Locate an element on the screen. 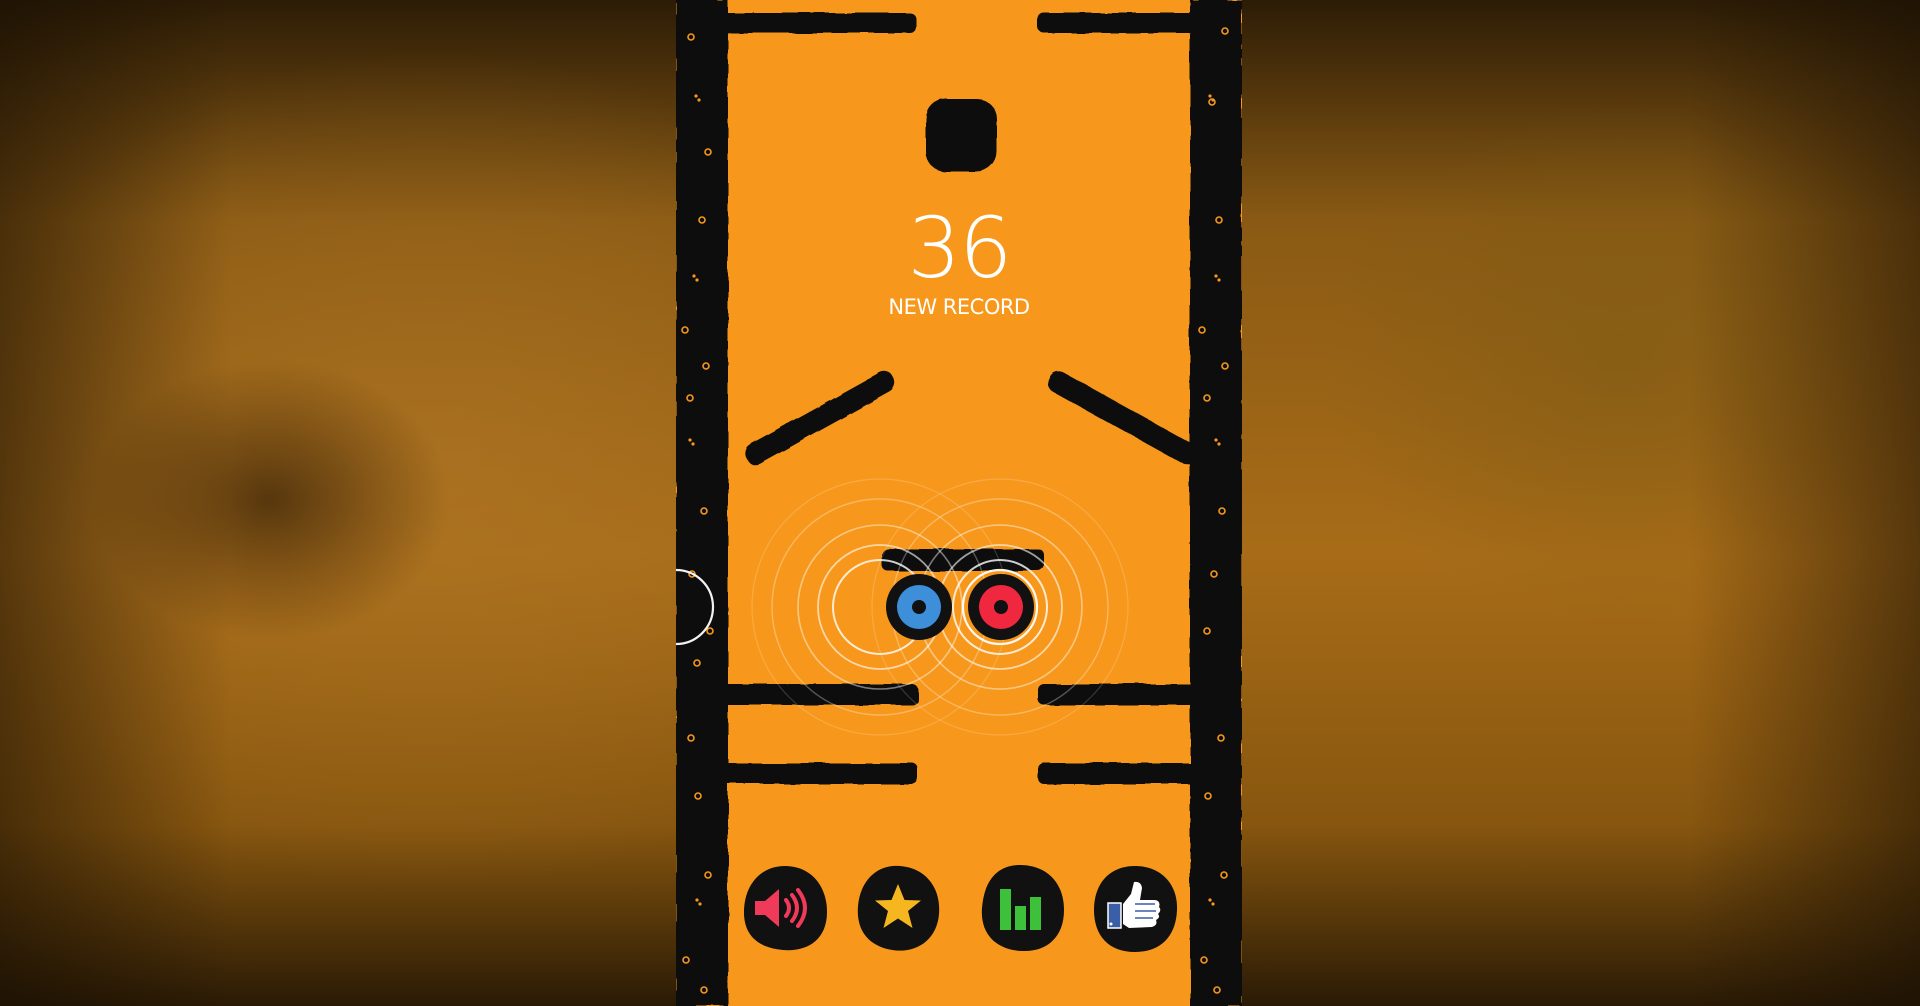  platform-top-right is located at coordinates (1120, 23).